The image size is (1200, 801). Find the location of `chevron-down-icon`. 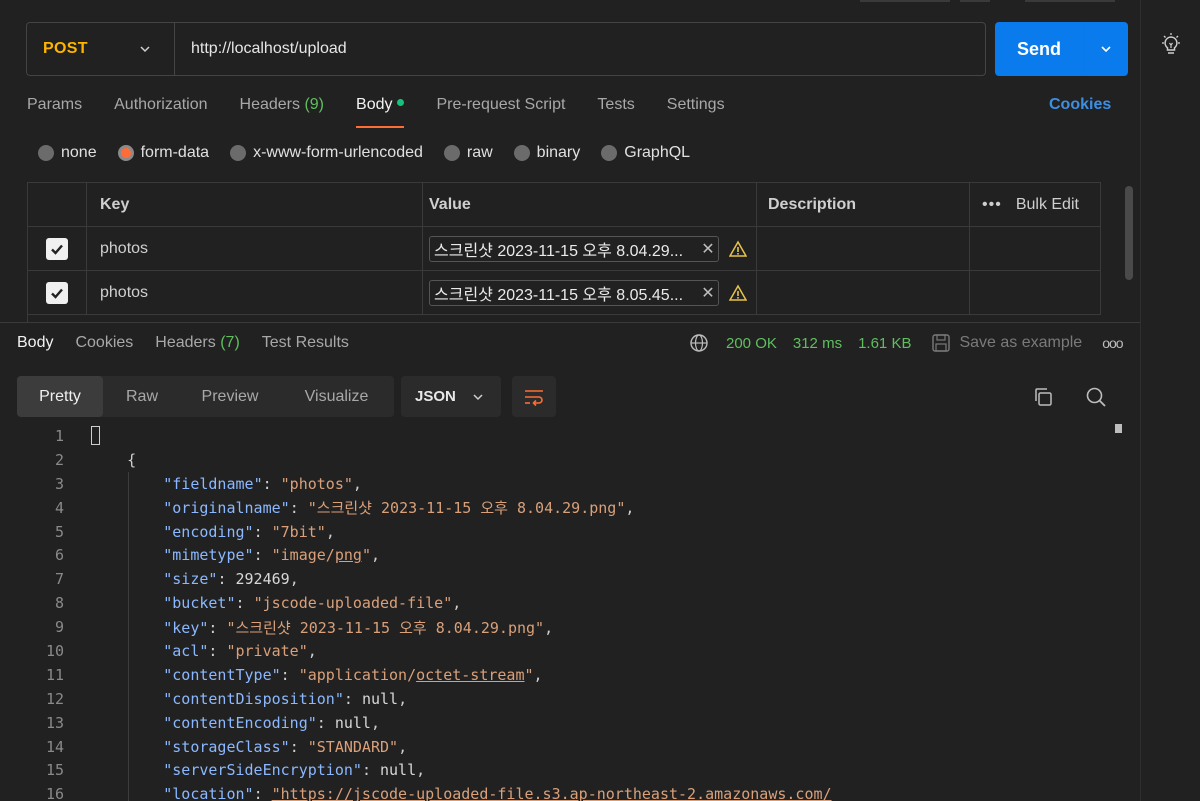

chevron-down-icon is located at coordinates (478, 396).